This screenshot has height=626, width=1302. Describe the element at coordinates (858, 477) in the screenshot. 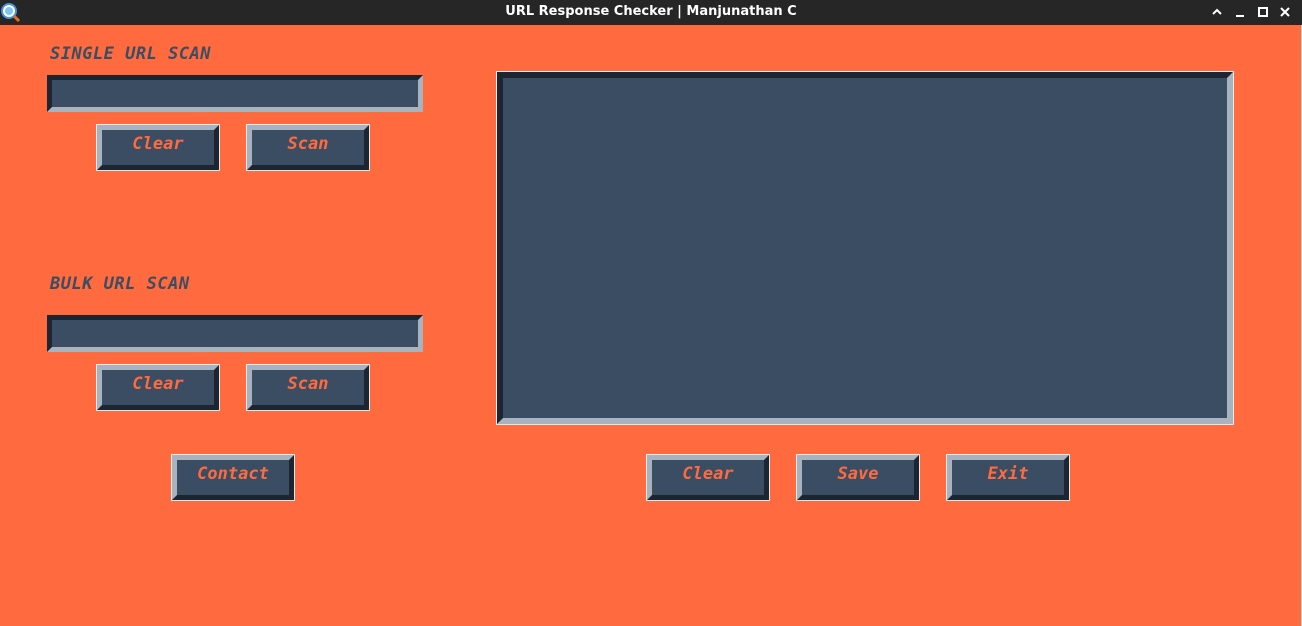

I see `save-button: Save` at that location.